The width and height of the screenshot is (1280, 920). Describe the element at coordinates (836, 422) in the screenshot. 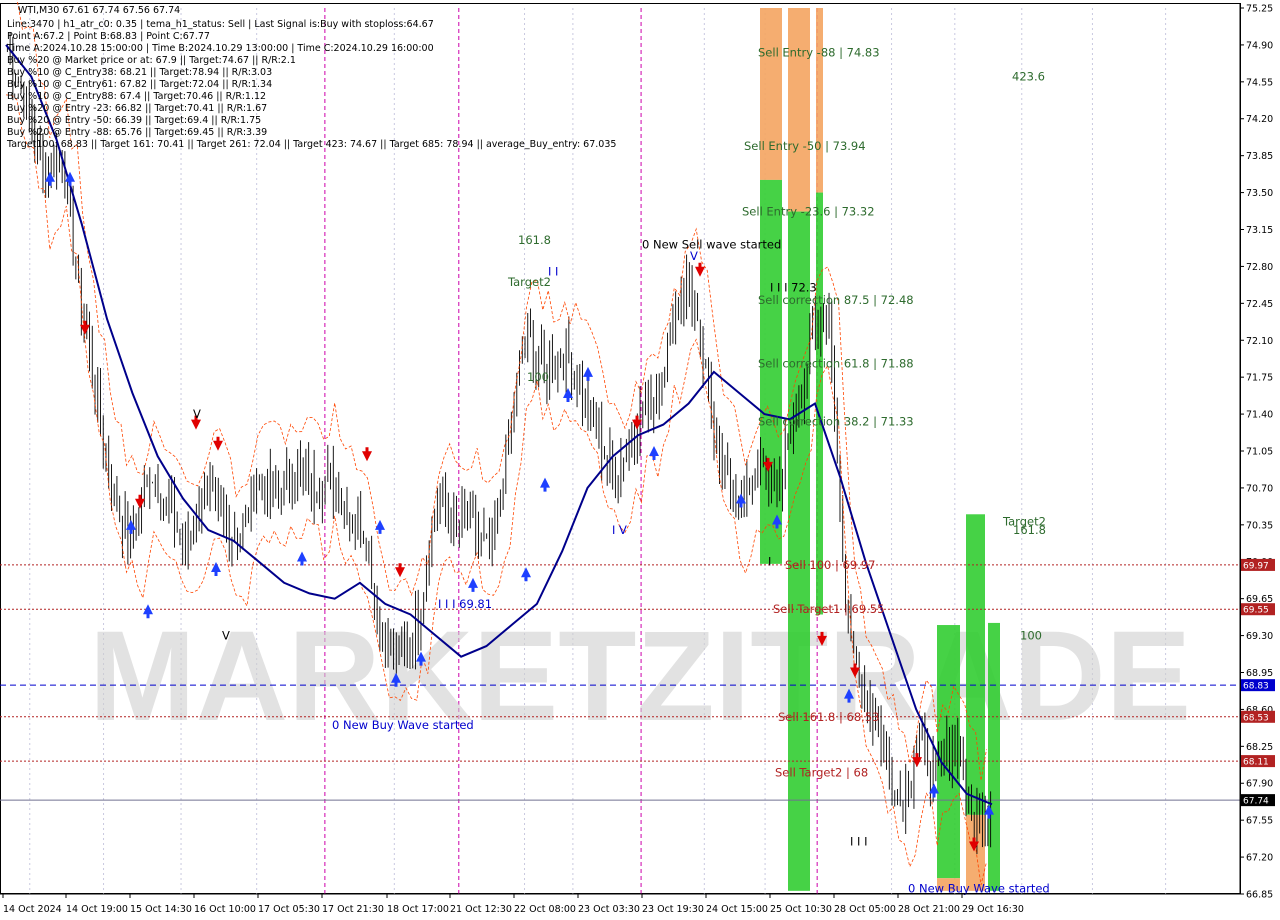

I see `chart-annotation: Sell correction 38.2 | 71.33` at that location.